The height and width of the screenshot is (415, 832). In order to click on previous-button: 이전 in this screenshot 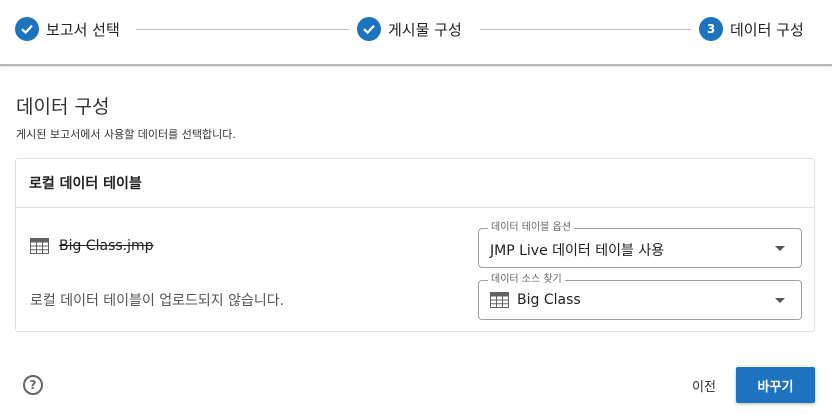, I will do `click(704, 385)`.